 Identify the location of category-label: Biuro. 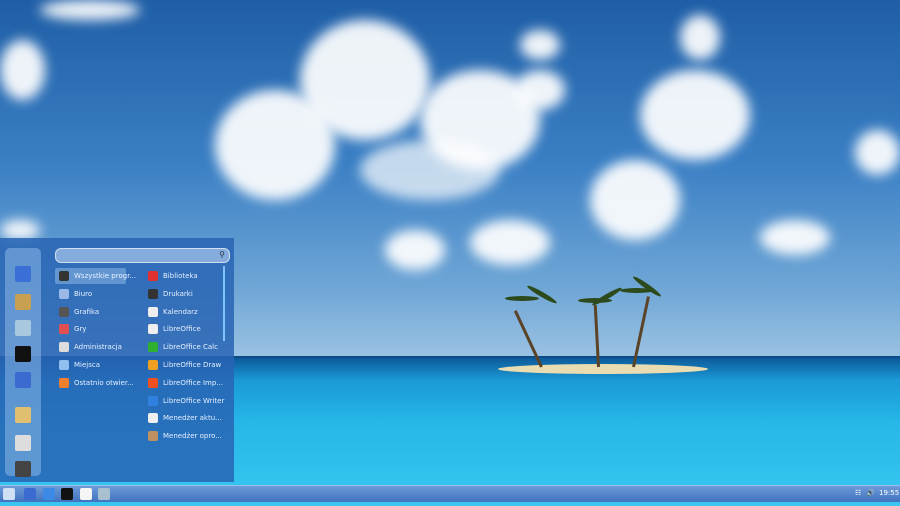
(83, 293).